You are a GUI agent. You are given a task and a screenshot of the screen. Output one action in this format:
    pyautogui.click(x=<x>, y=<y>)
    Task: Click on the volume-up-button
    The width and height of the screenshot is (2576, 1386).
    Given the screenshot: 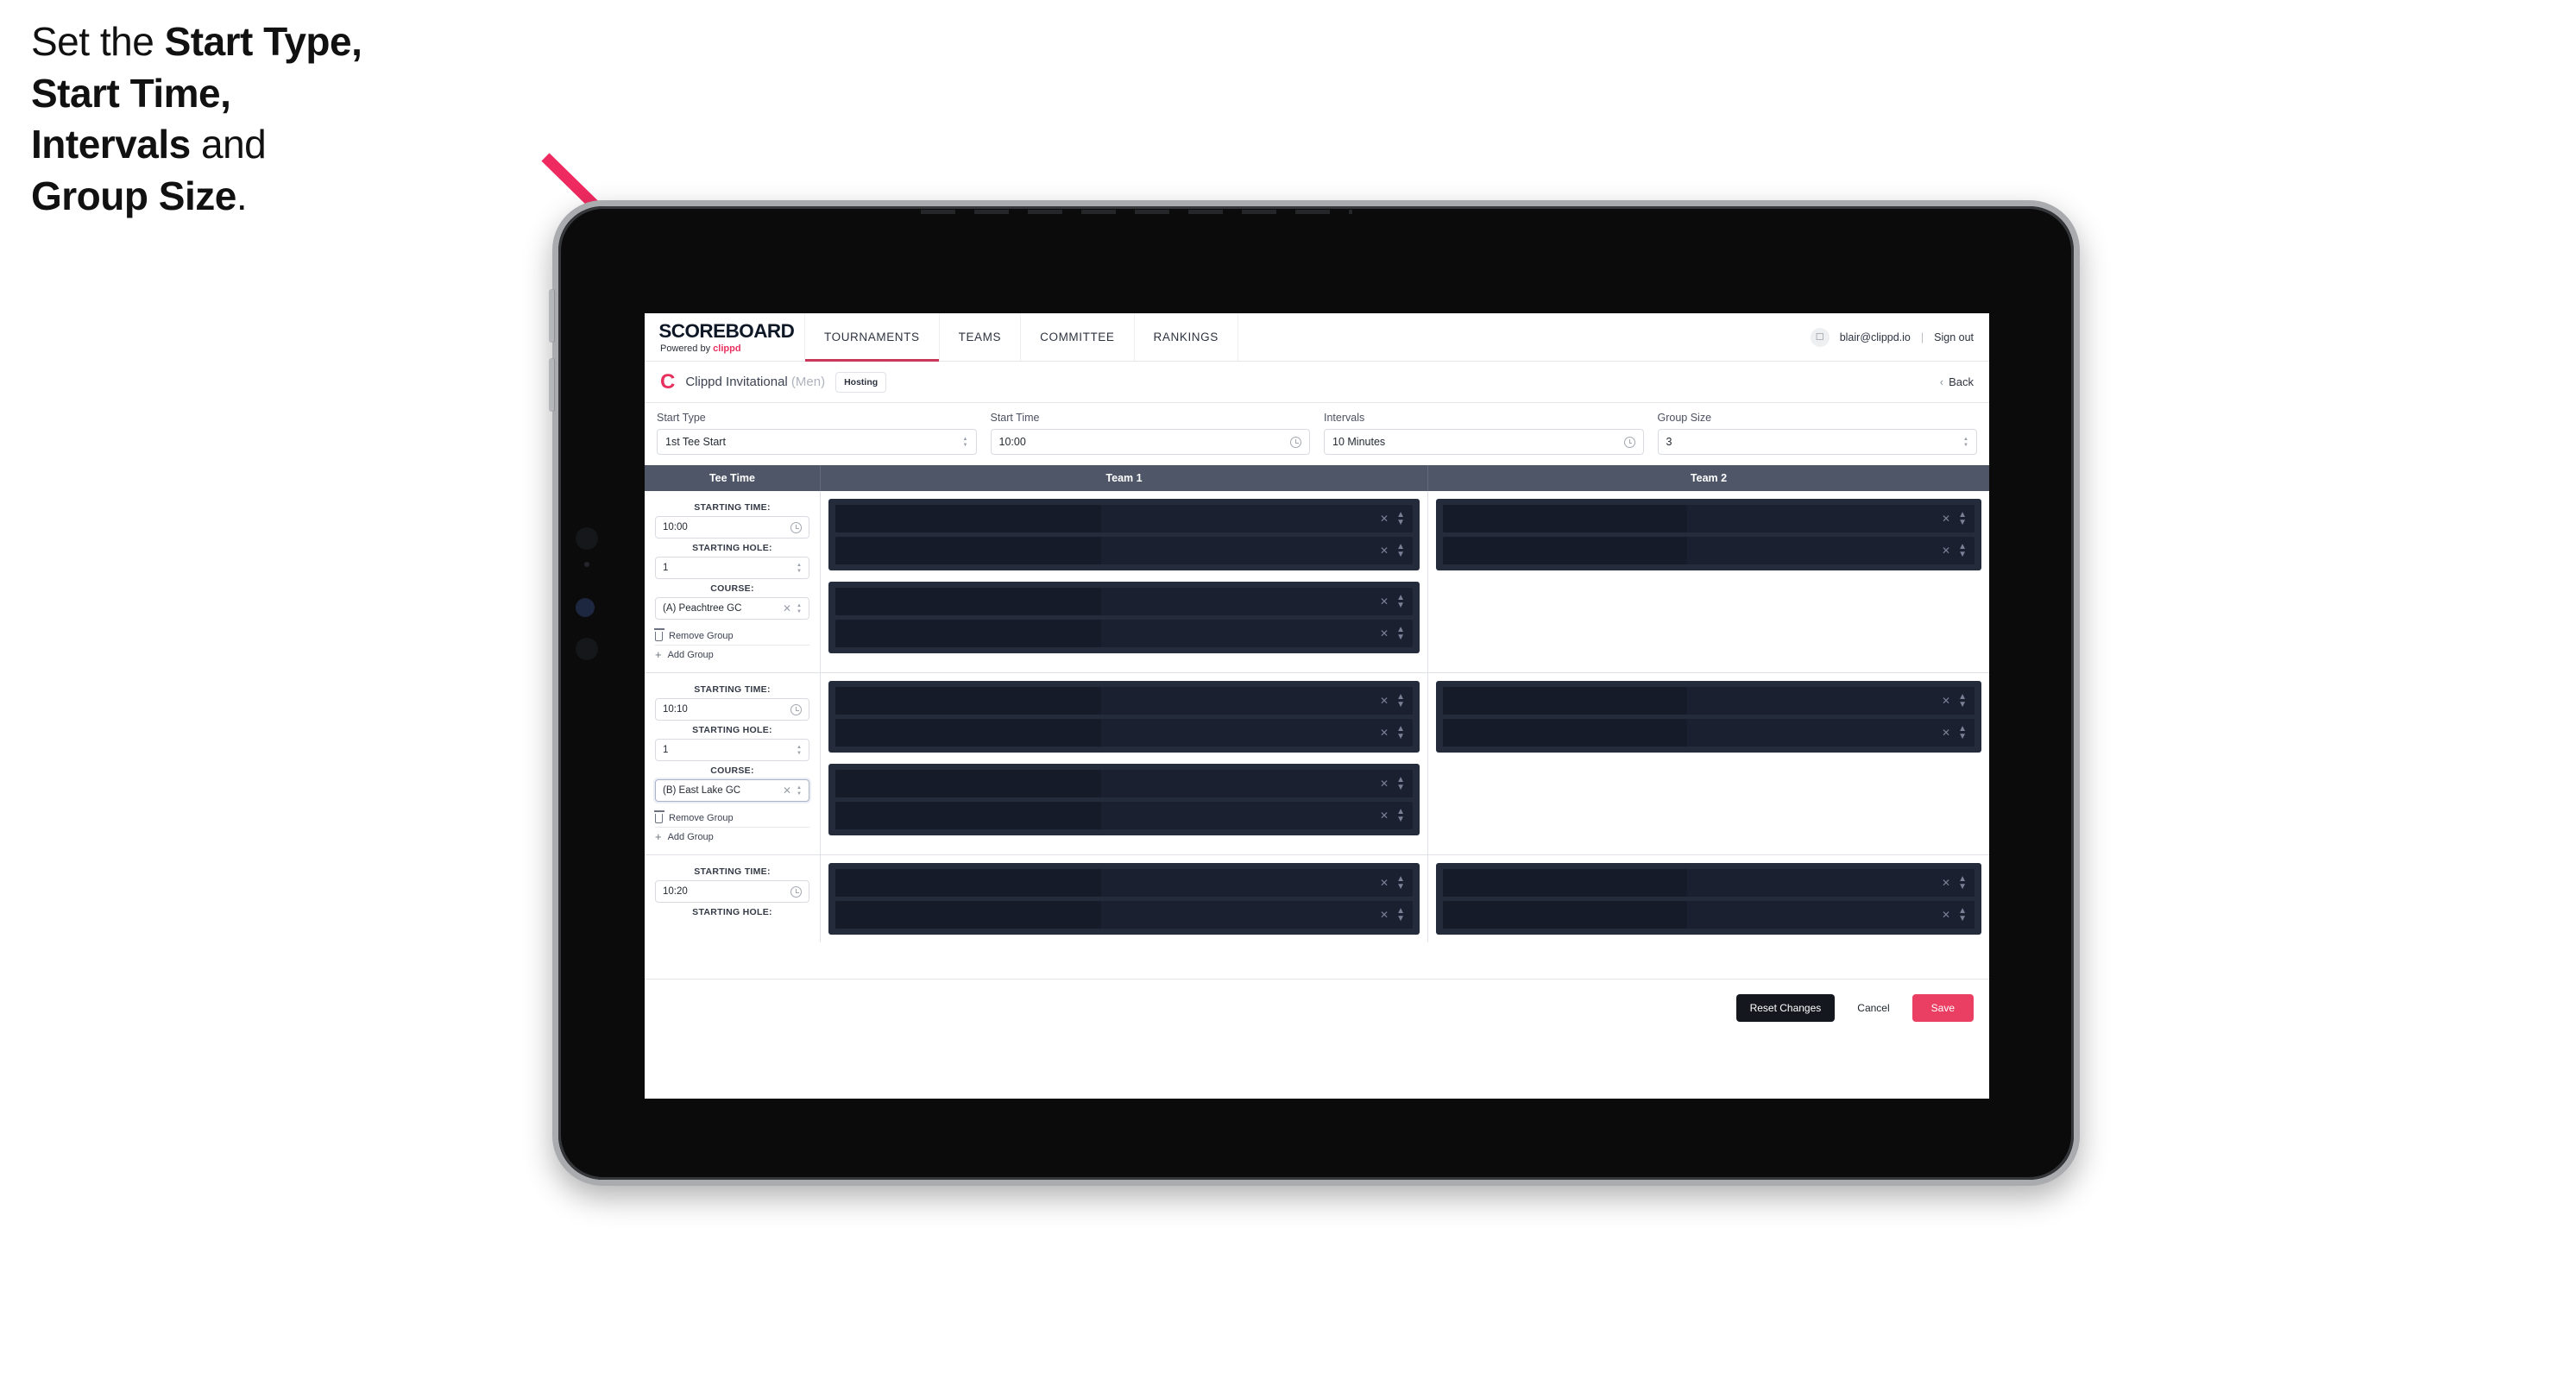 What is the action you would take?
    pyautogui.click(x=552, y=316)
    